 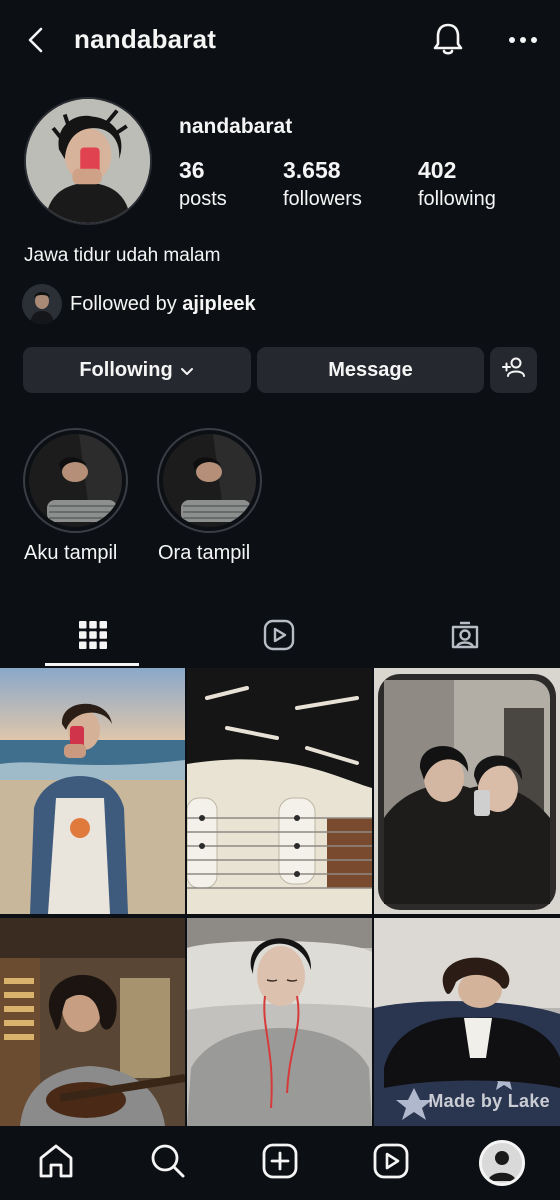 I want to click on tagged-icon, so click(x=465, y=637).